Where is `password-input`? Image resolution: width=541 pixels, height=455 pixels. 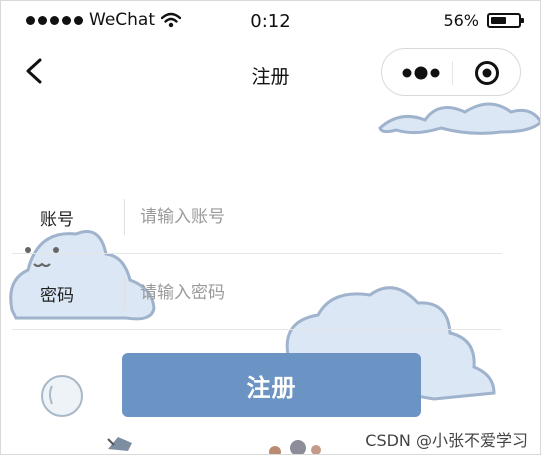
password-input is located at coordinates (310, 293).